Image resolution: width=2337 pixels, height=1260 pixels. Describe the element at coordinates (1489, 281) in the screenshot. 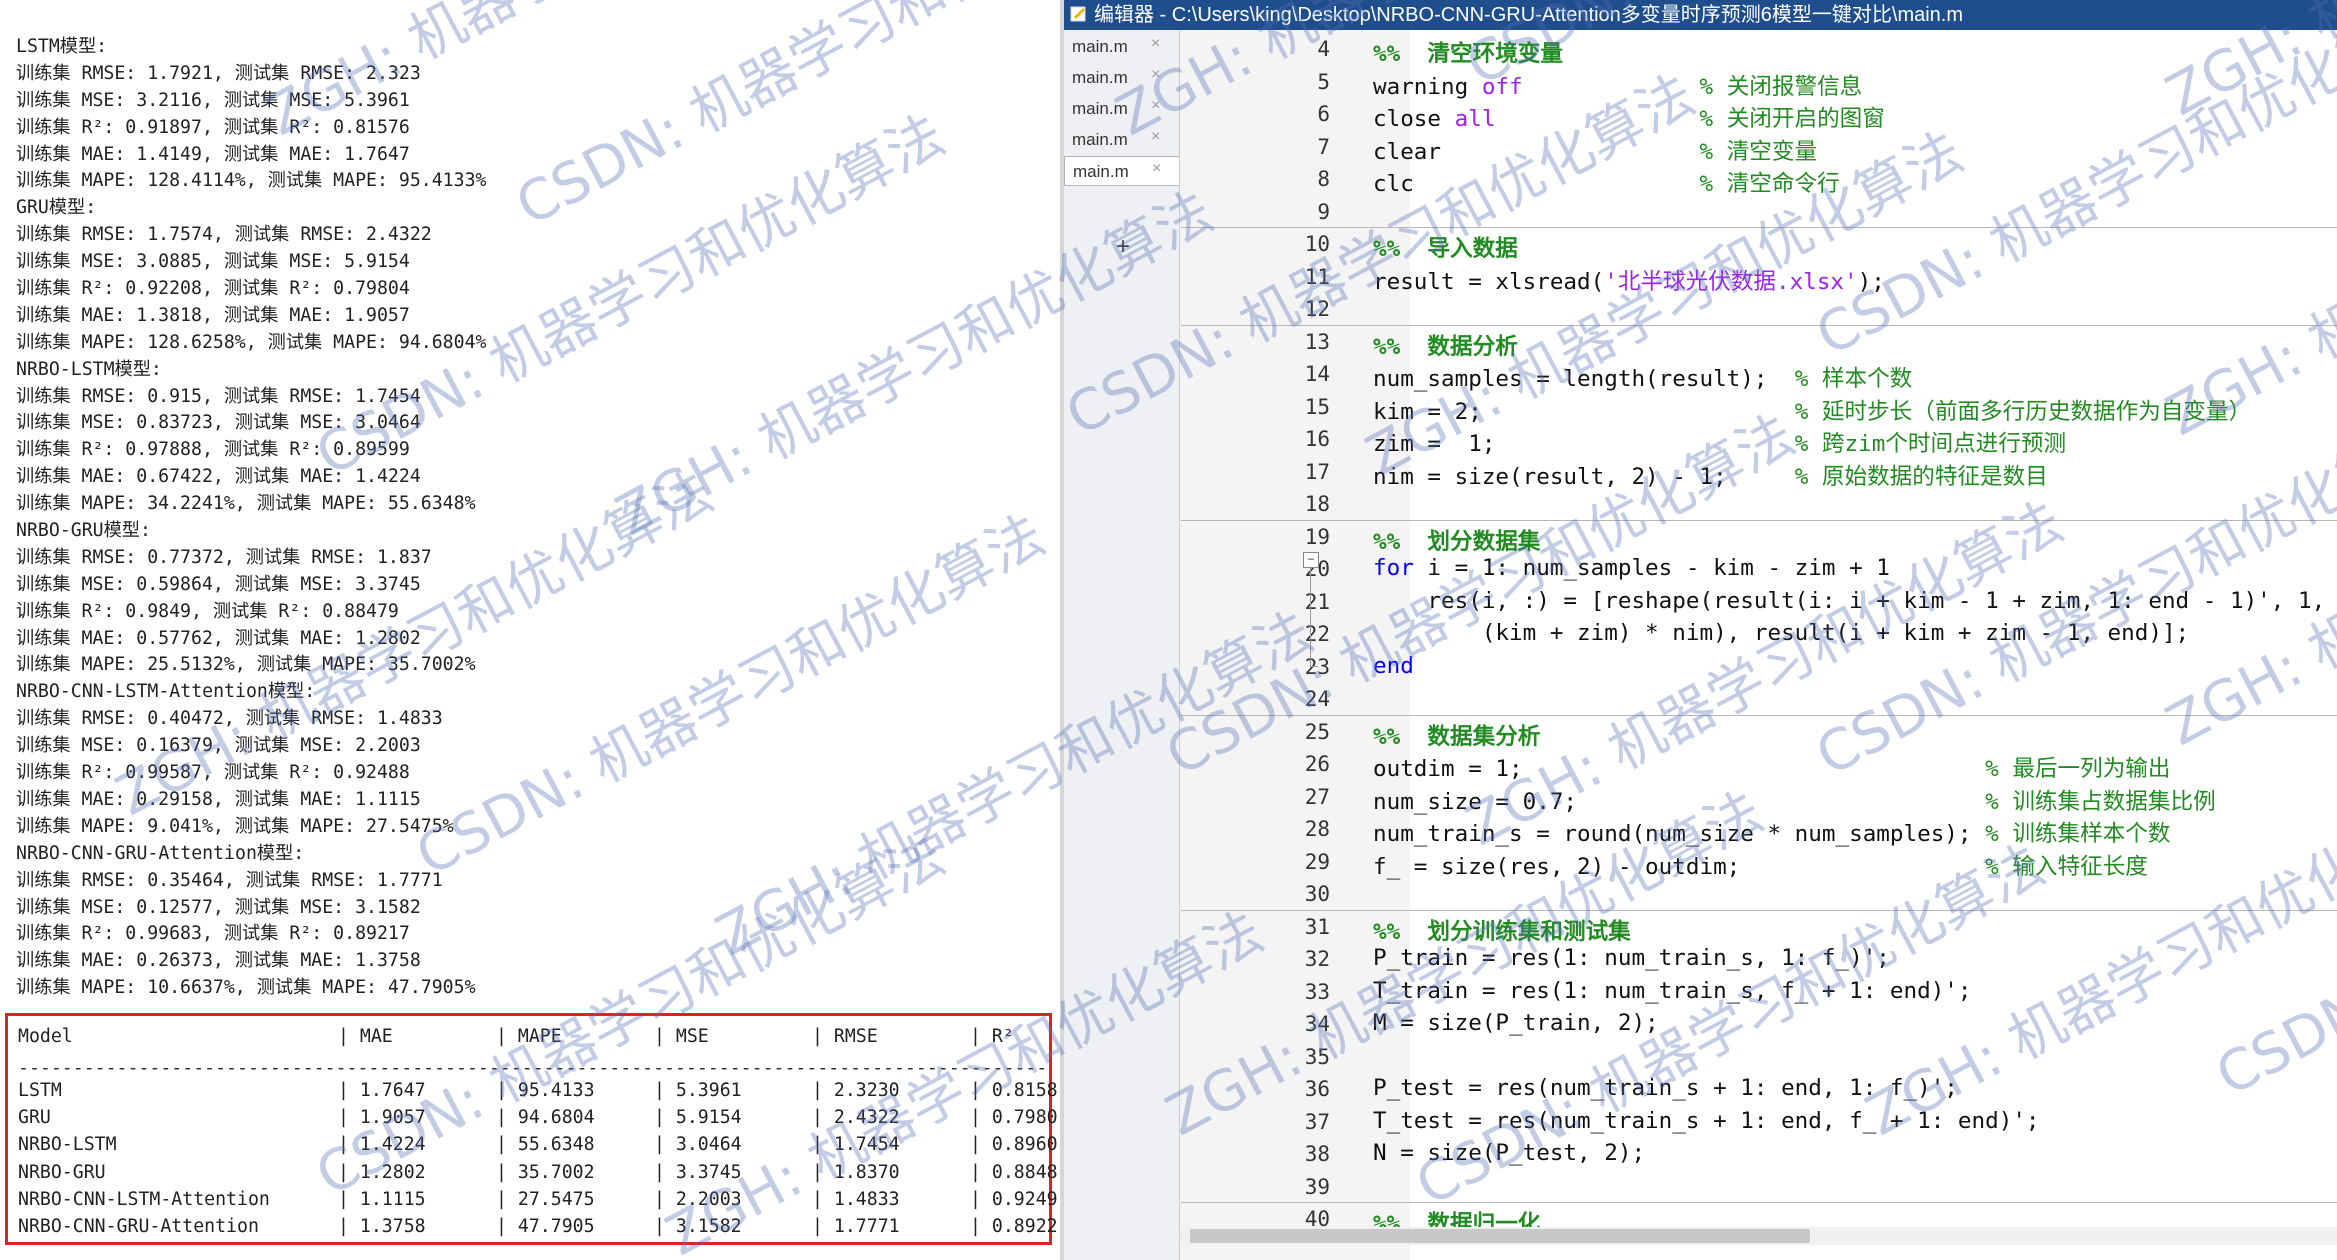

I see `code-text: result = xlsread(` at that location.